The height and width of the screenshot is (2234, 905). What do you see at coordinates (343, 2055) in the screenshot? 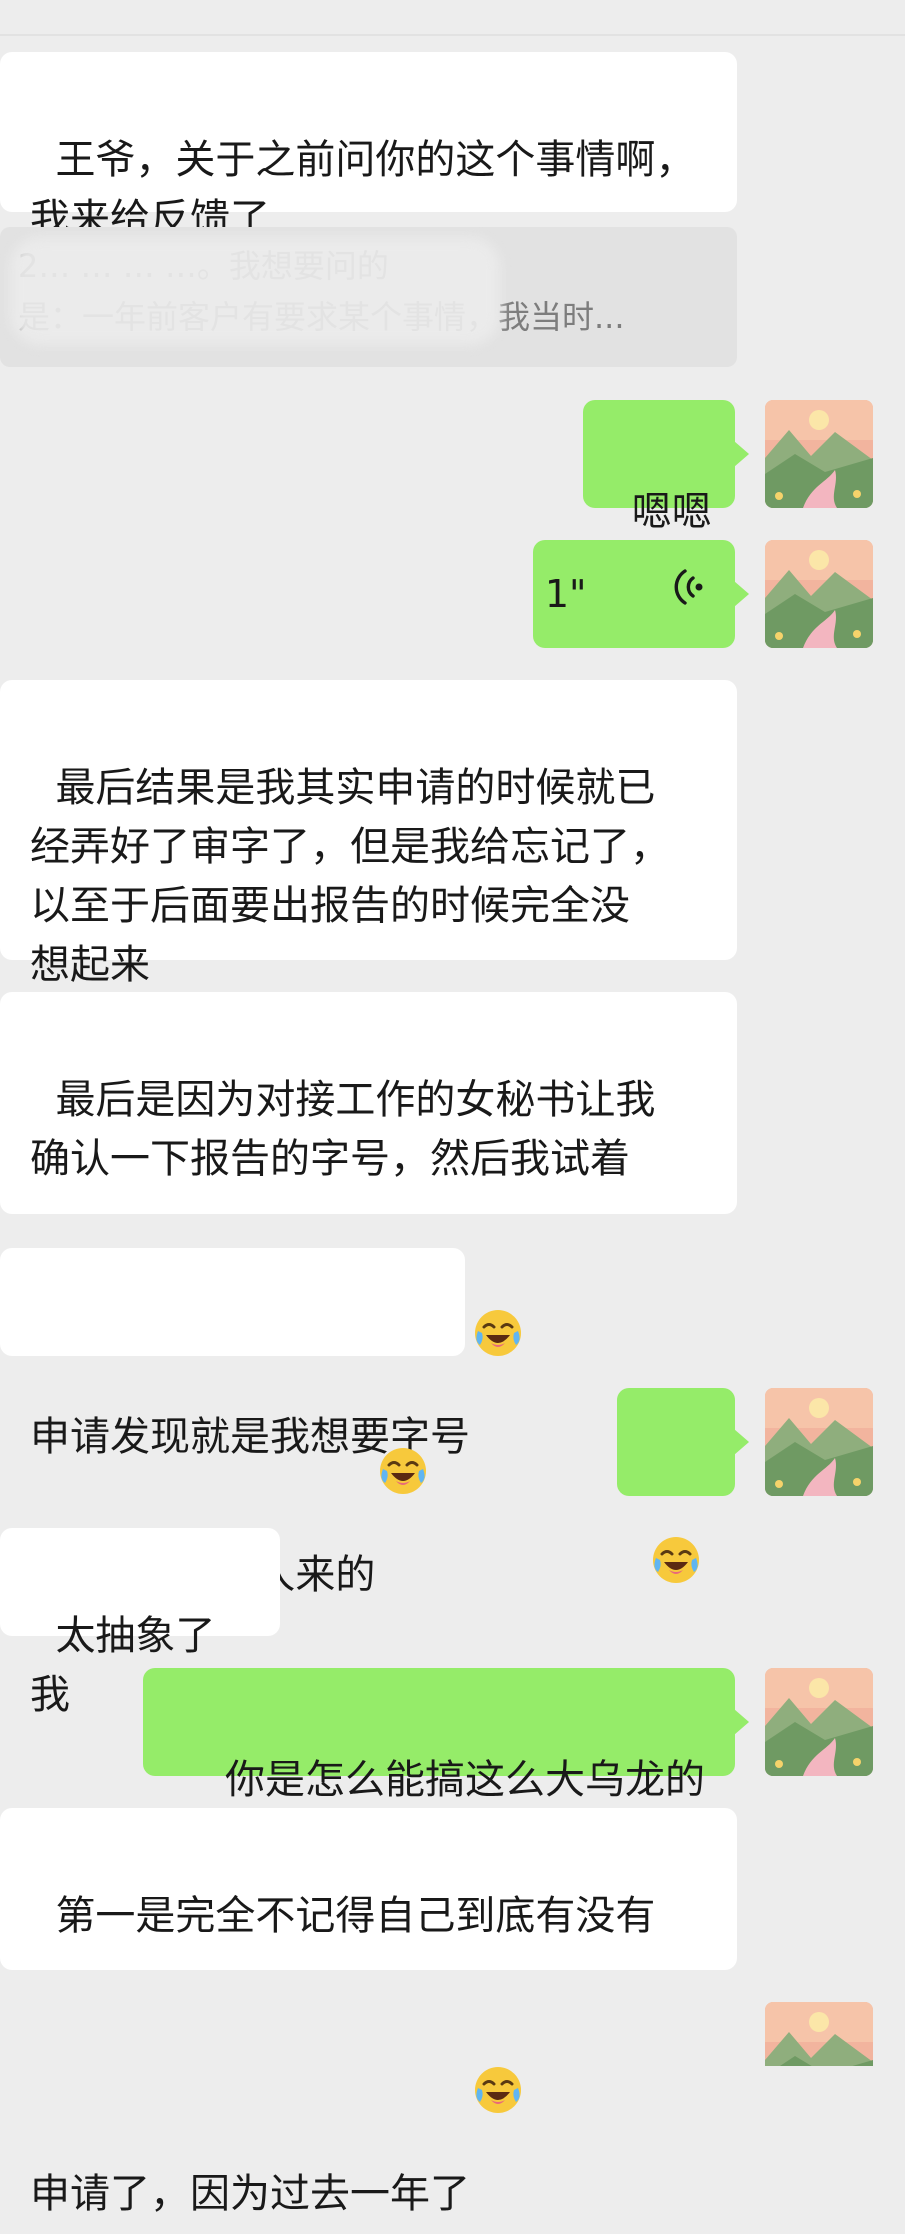
I see `message-text: 第一是完全不记得自己到底有没有 申请了，因为过去一年了` at bounding box center [343, 2055].